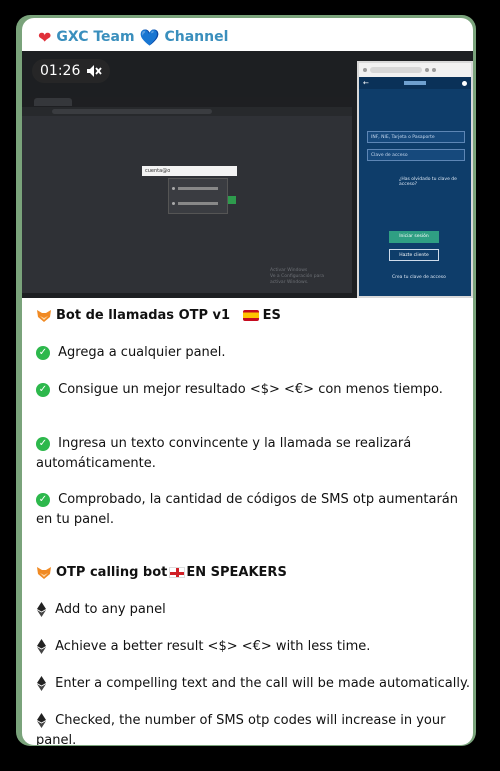 The height and width of the screenshot is (771, 500). I want to click on help-icon, so click(464, 83).